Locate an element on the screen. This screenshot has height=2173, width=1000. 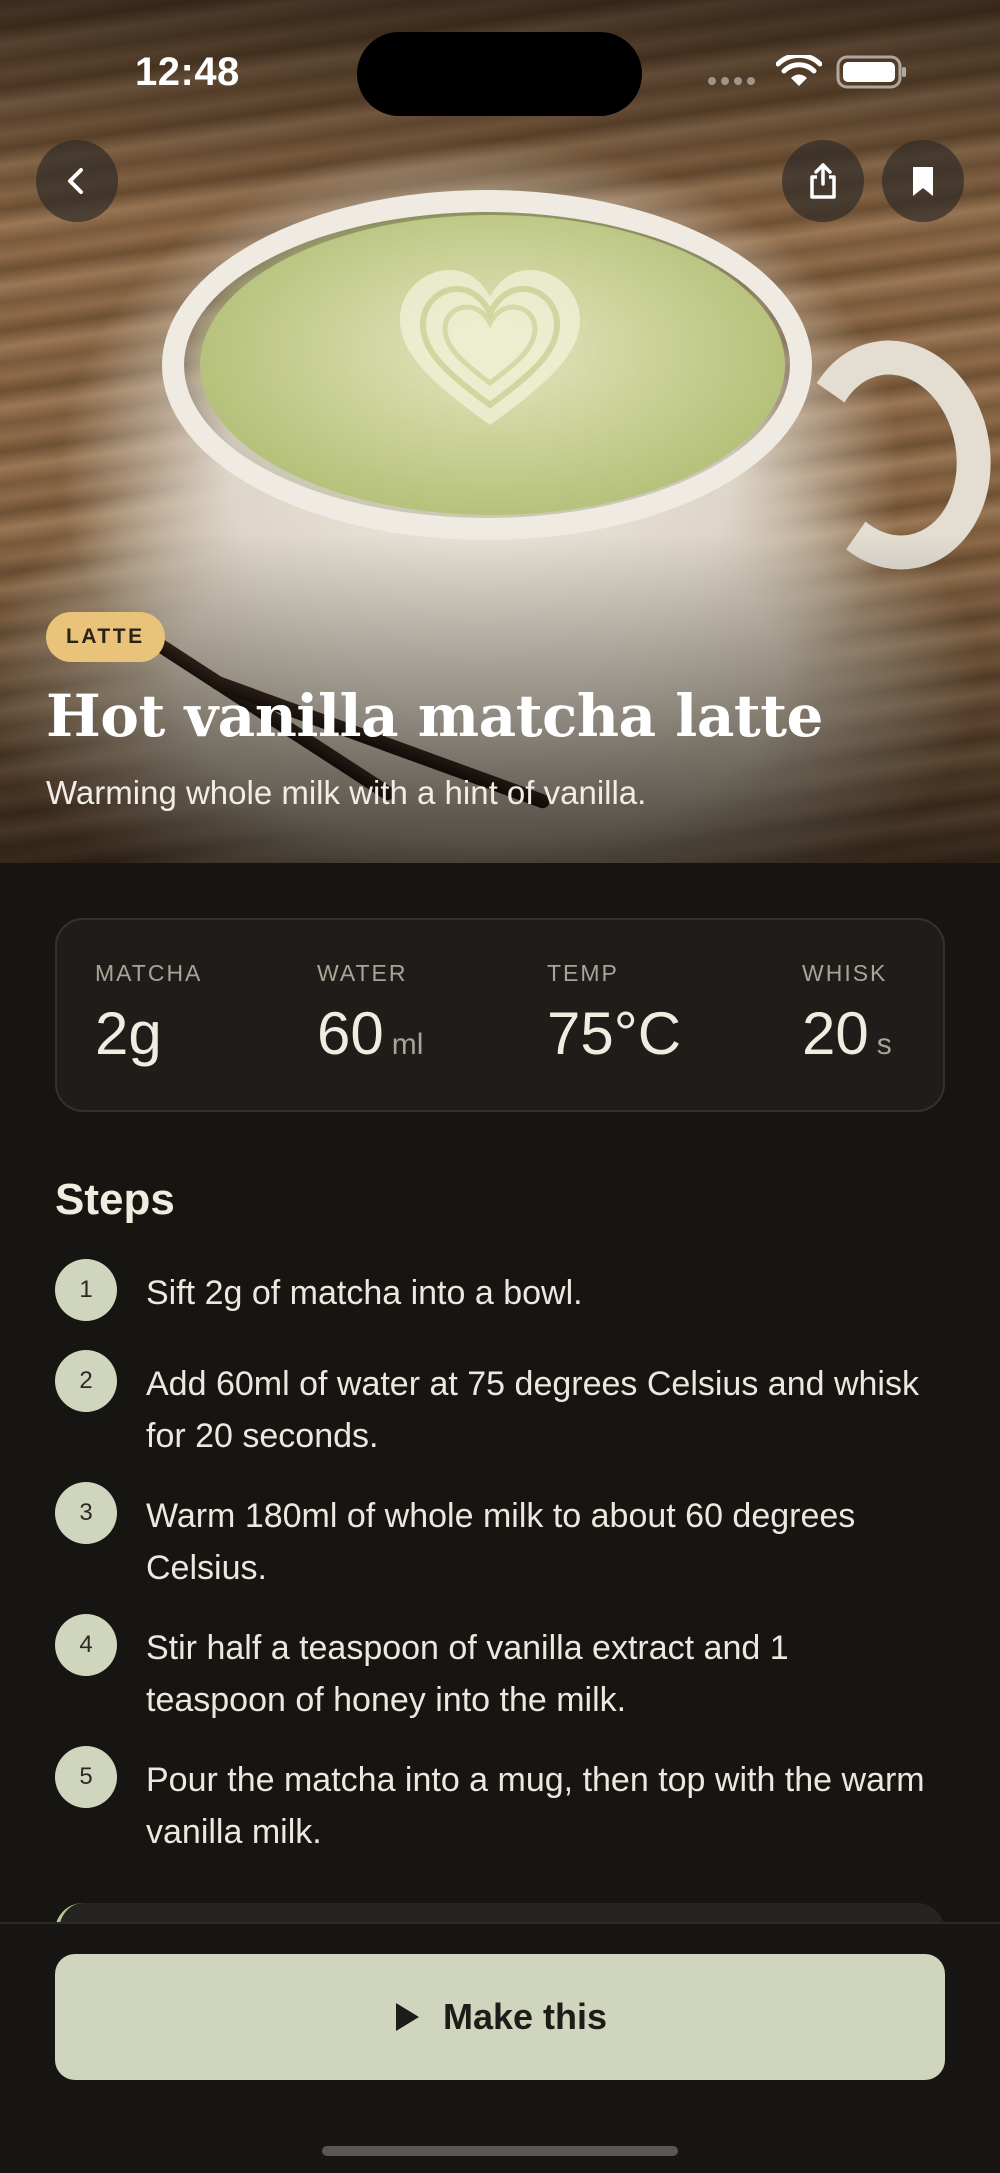
stat-label: WATER is located at coordinates (362, 973).